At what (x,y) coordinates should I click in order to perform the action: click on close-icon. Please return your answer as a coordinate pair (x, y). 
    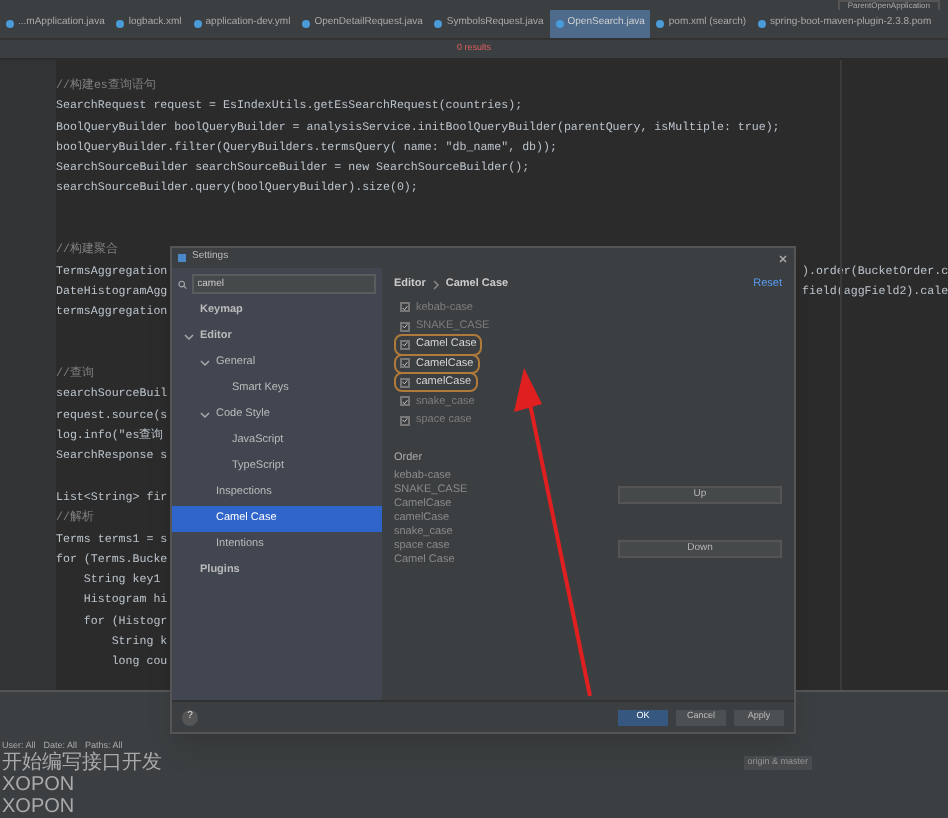
    Looking at the image, I should click on (783, 258).